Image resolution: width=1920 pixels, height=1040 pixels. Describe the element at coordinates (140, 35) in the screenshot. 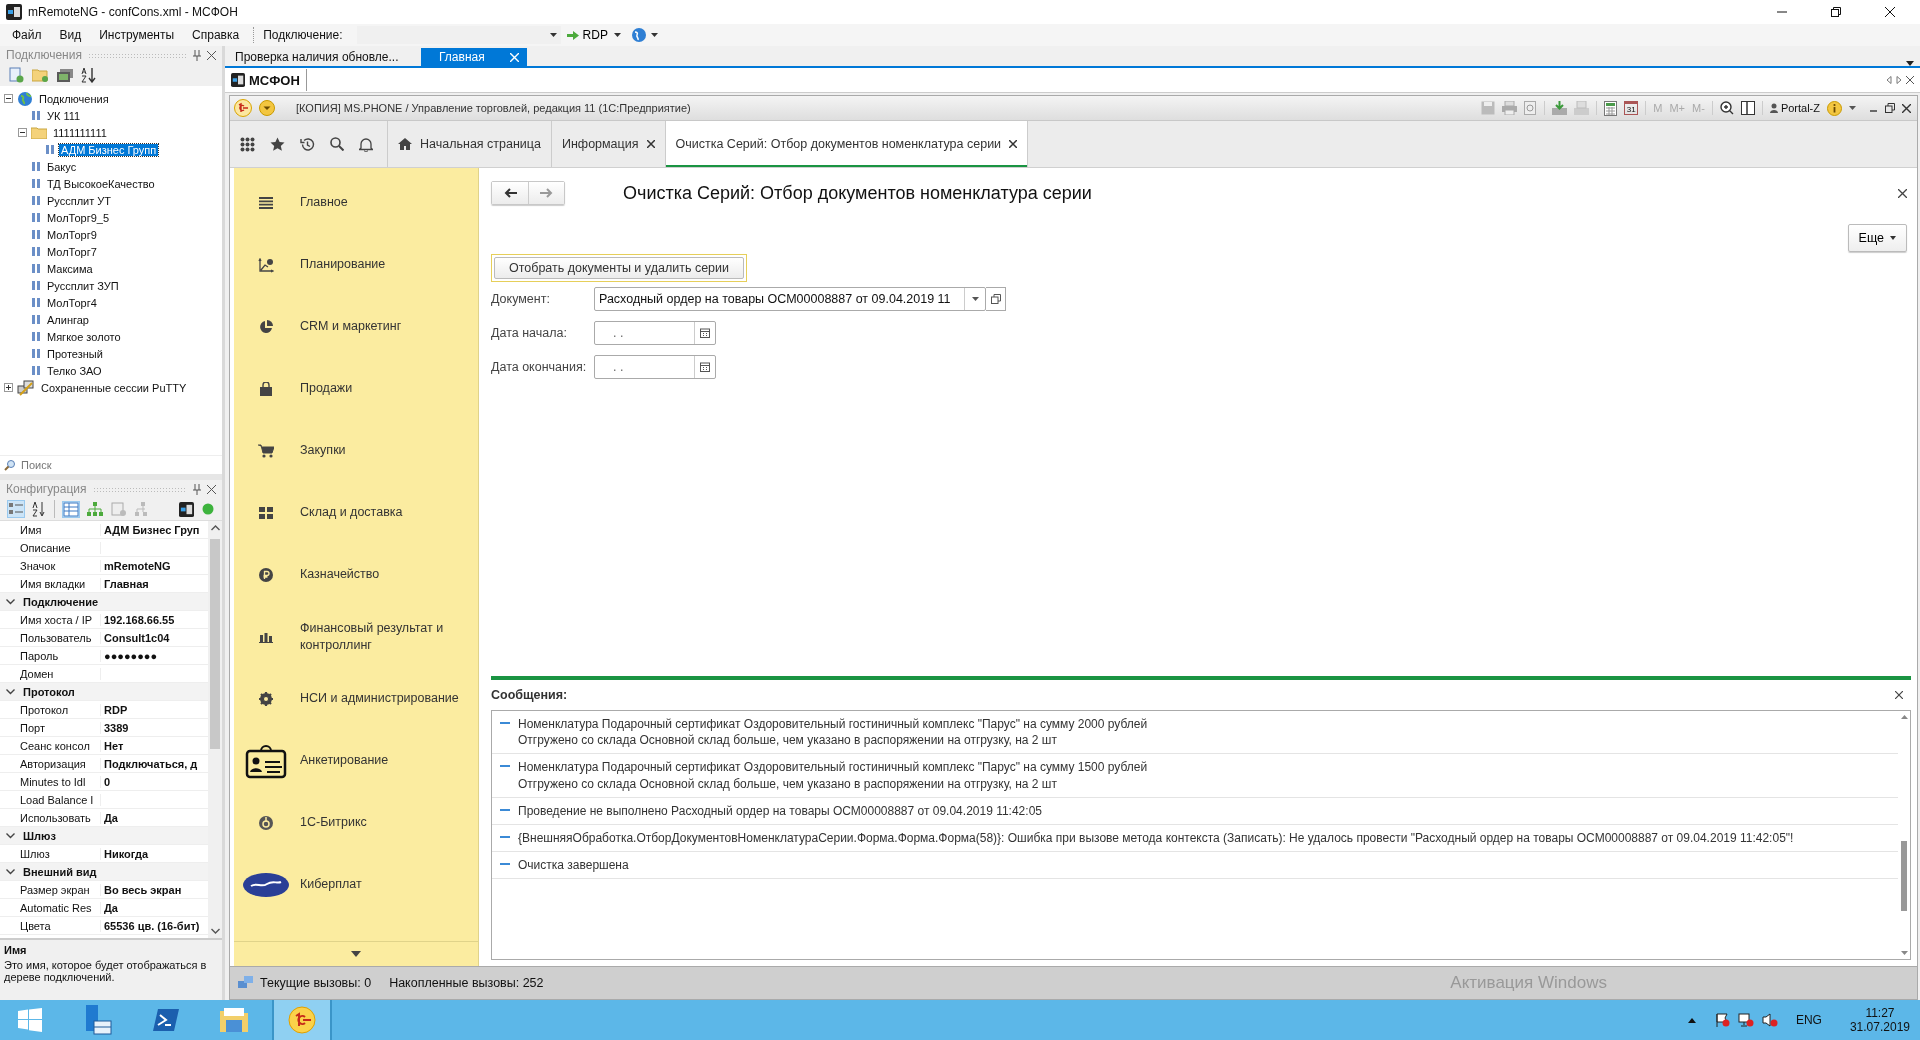

I see `menu-item: Инструменты` at that location.